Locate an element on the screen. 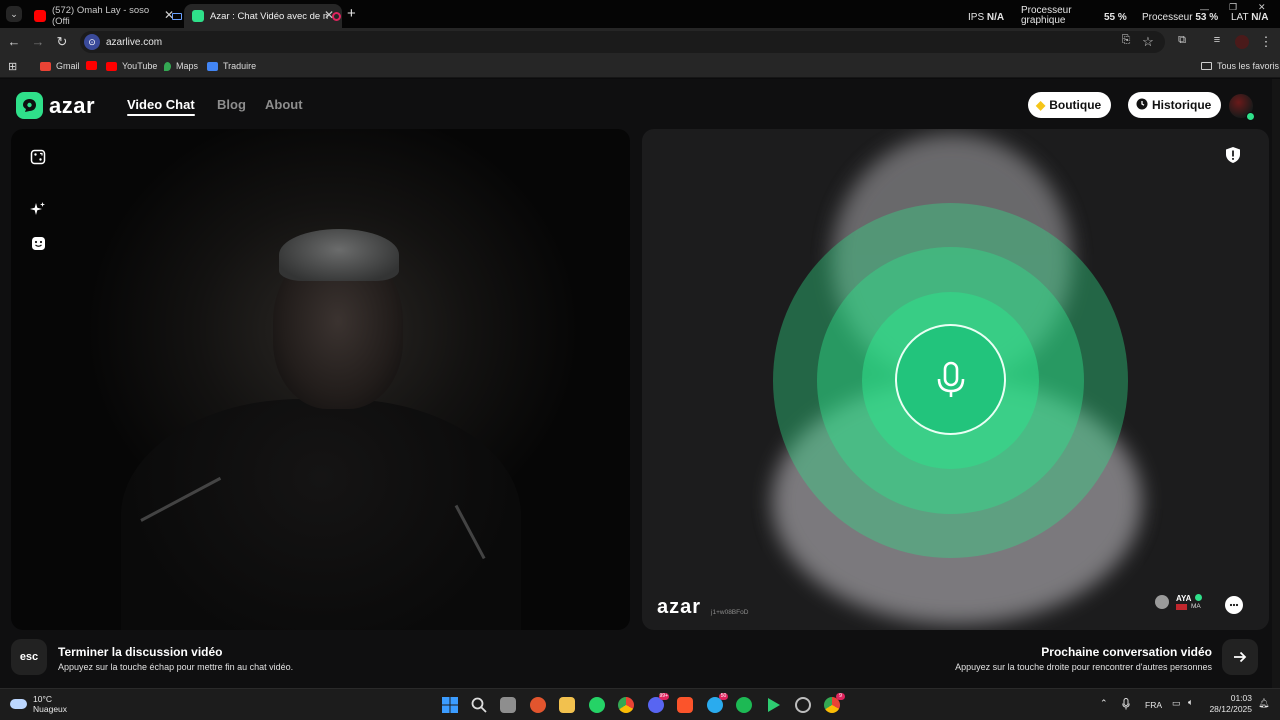 This screenshot has width=1280, height=720. weather-desc: Nuageux is located at coordinates (50, 709).